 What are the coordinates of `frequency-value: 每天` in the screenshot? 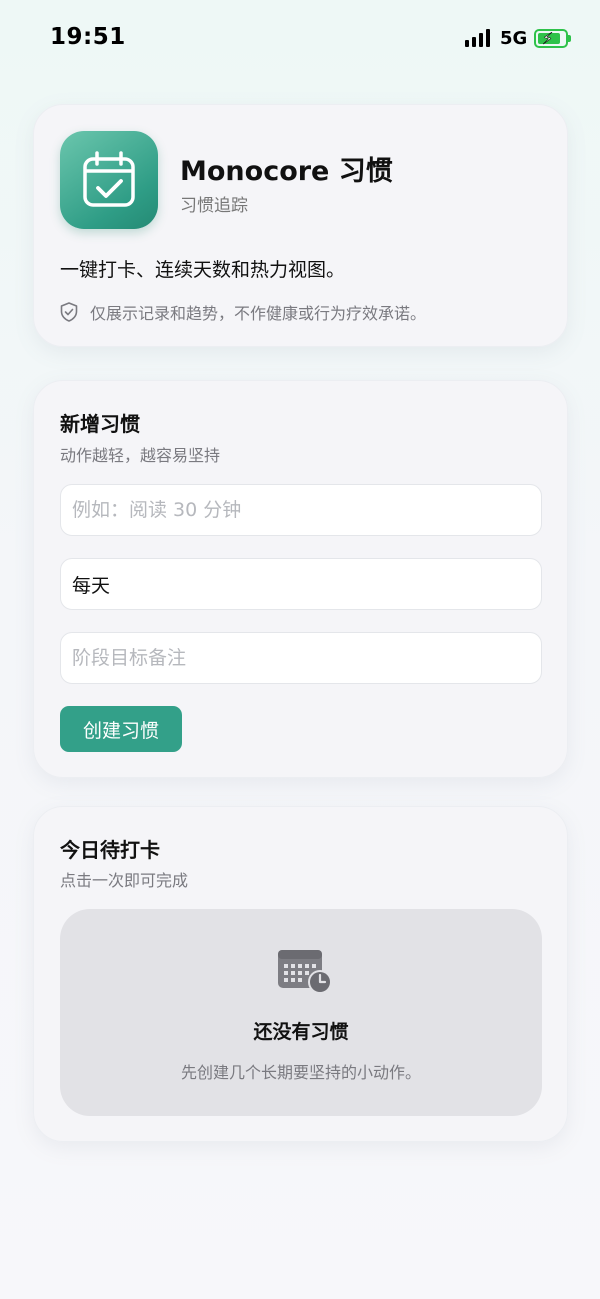 It's located at (91, 585).